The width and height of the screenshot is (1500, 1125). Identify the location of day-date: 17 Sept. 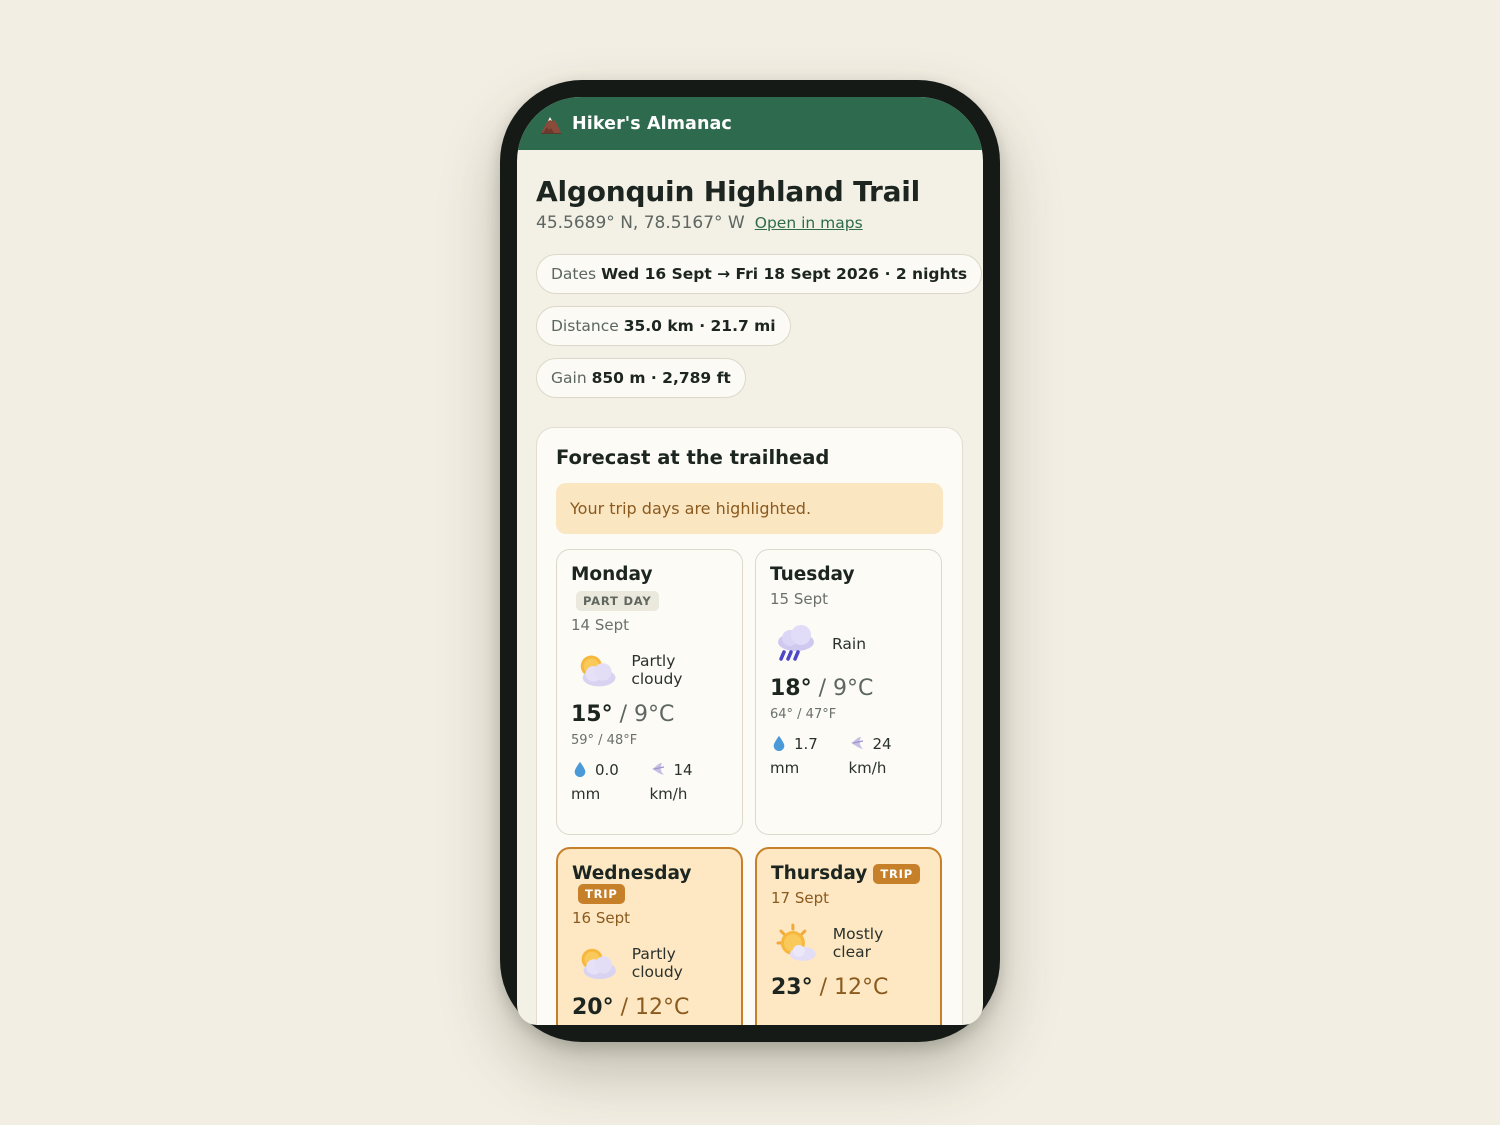
(800, 898).